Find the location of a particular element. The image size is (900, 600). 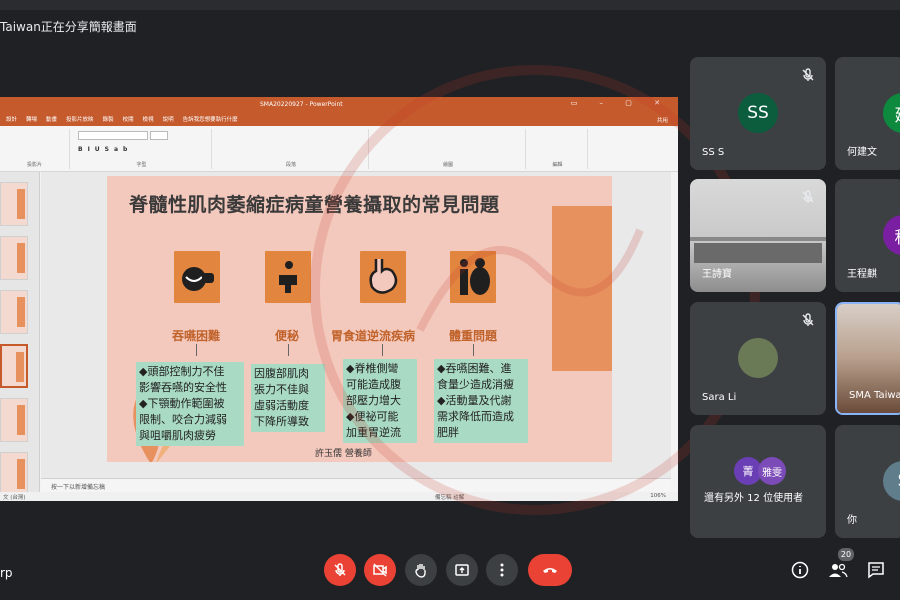

participant-tile: SS SS S is located at coordinates (758, 113).